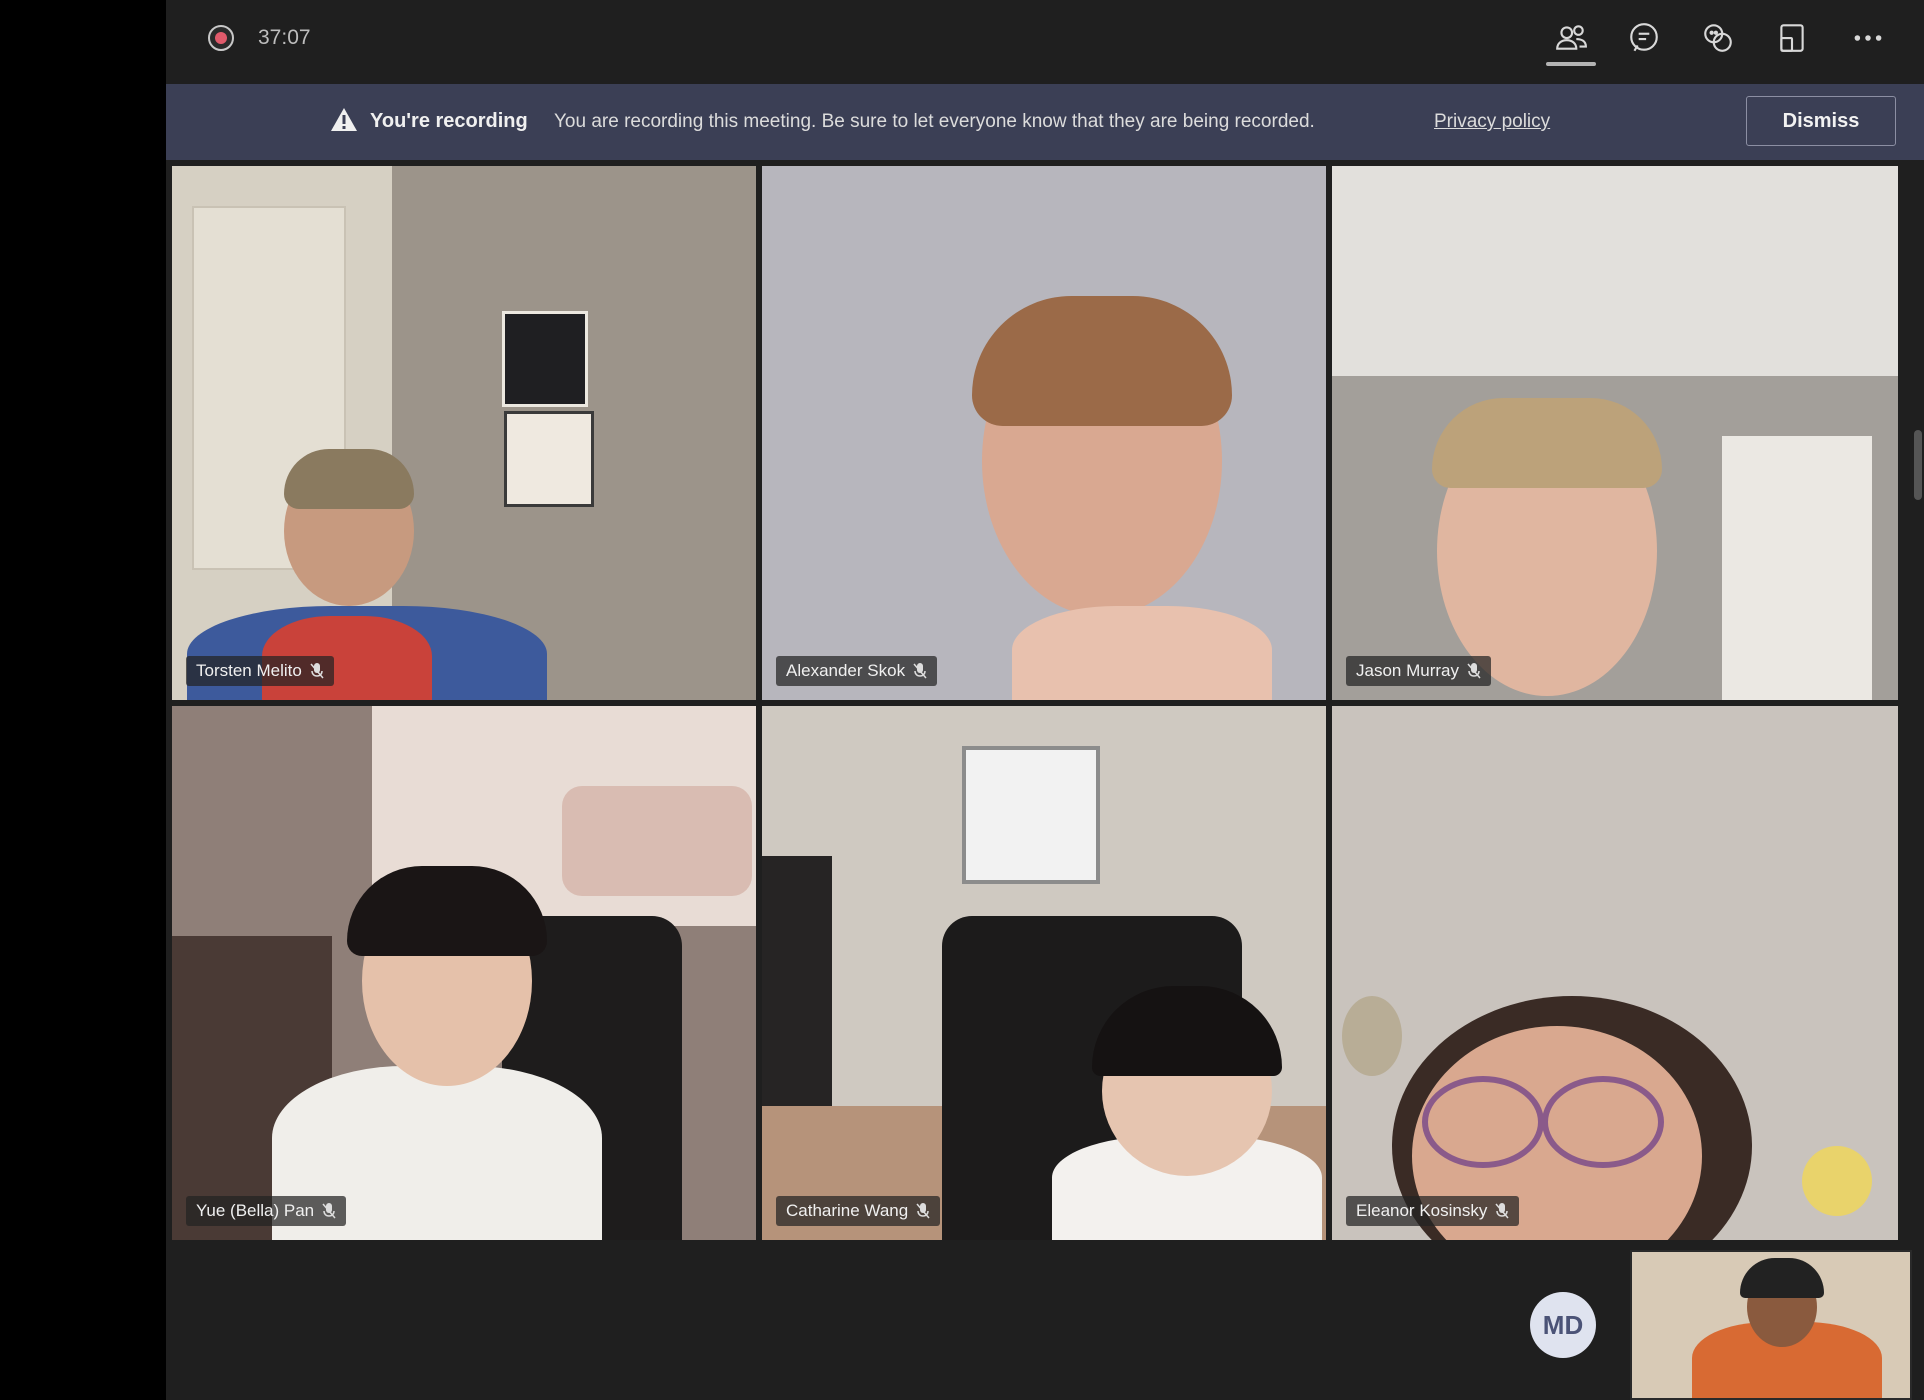  I want to click on participants-icon, so click(1571, 38).